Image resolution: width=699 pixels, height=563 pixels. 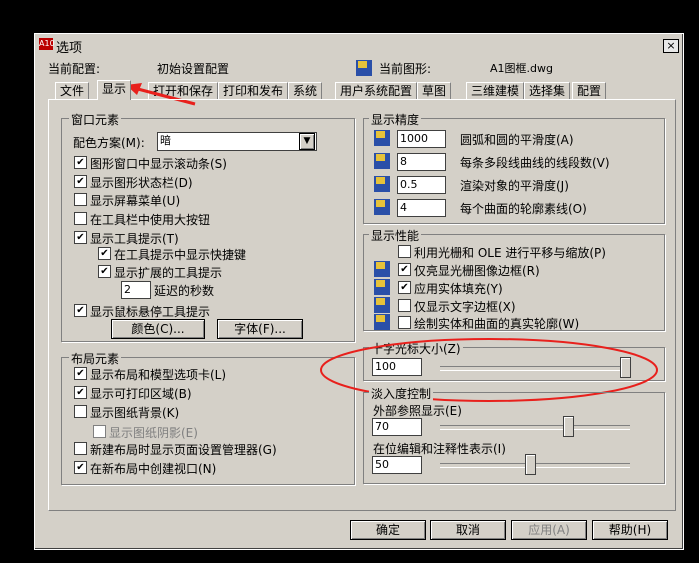 What do you see at coordinates (80, 373) in the screenshot?
I see `layout-tabs-checkbox: ✔` at bounding box center [80, 373].